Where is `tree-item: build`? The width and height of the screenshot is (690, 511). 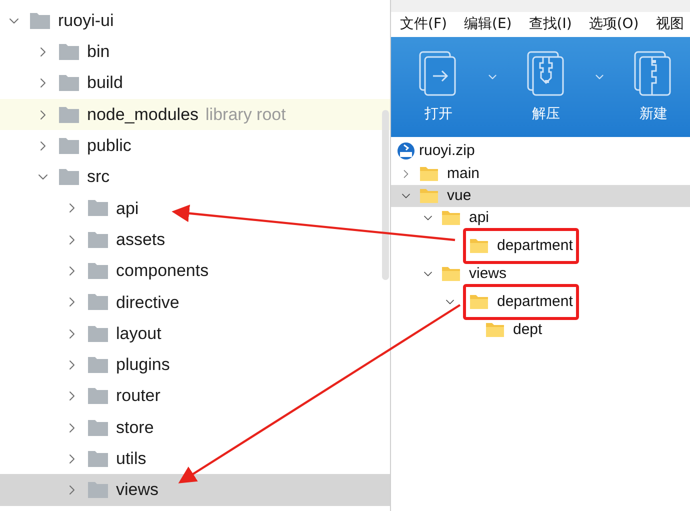
tree-item: build is located at coordinates (195, 83).